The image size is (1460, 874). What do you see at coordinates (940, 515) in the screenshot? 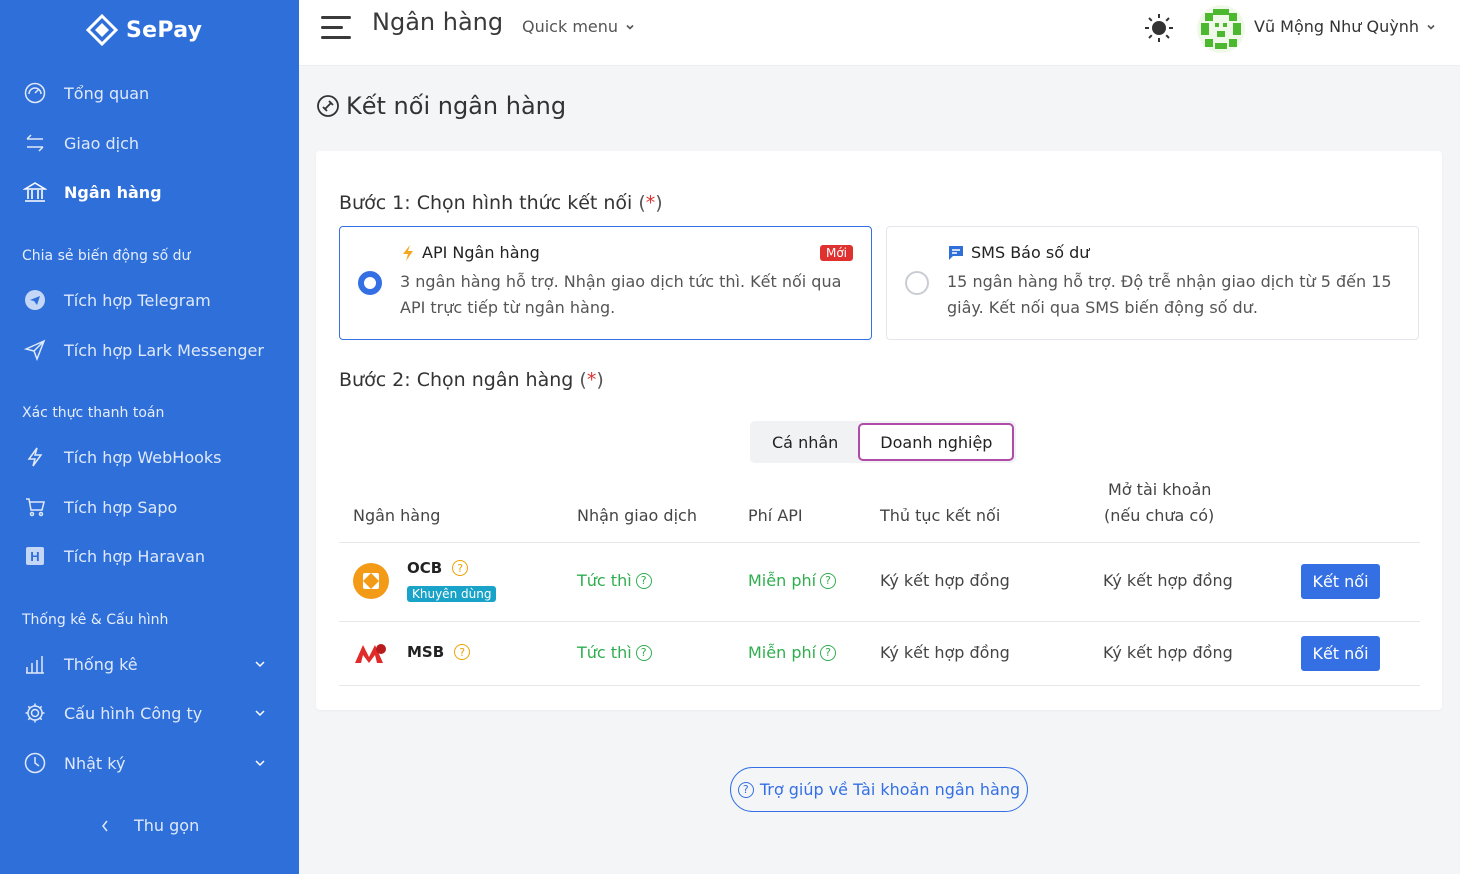
I see `th-procedure: Thủ tục kết nối` at bounding box center [940, 515].